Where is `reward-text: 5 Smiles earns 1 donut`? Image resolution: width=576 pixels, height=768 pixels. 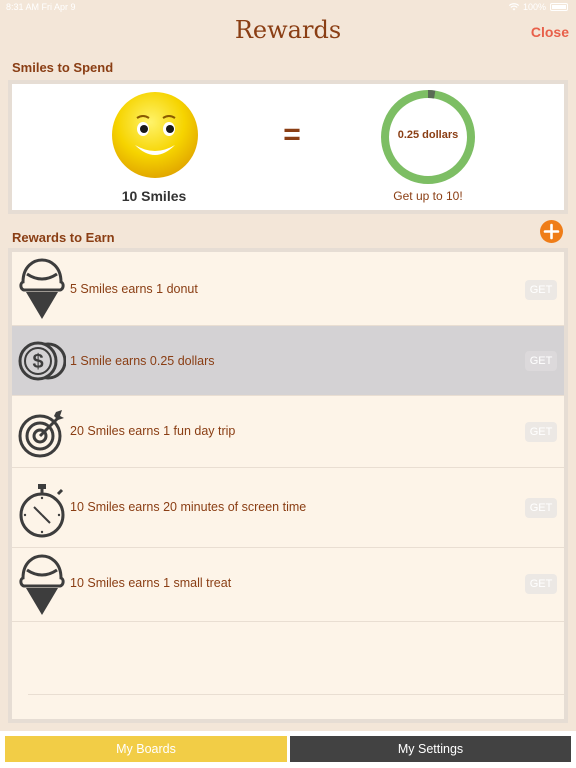 reward-text: 5 Smiles earns 1 donut is located at coordinates (134, 289).